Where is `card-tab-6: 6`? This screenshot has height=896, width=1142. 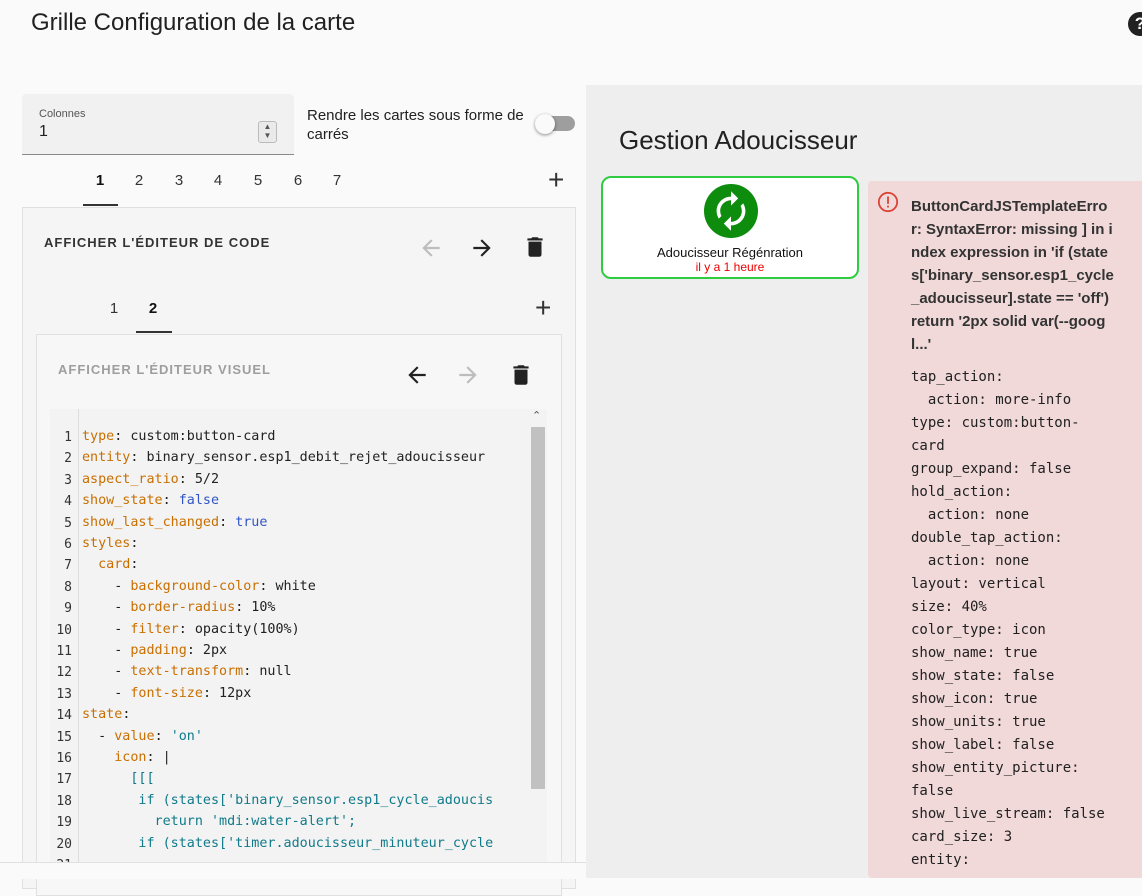 card-tab-6: 6 is located at coordinates (298, 180).